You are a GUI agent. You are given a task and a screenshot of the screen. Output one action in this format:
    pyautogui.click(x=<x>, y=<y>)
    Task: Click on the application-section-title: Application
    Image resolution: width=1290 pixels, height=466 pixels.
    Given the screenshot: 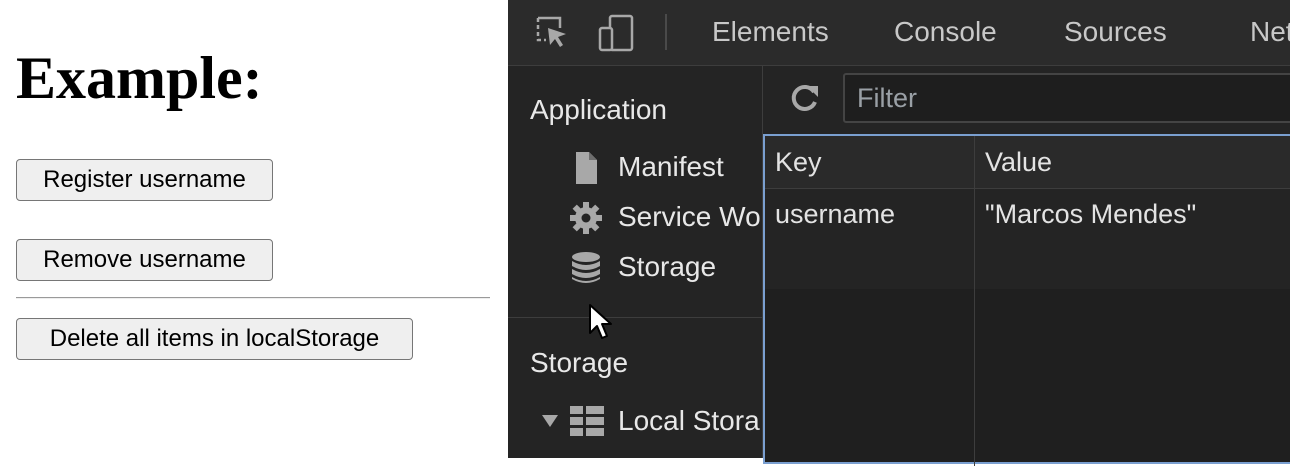 What is the action you would take?
    pyautogui.click(x=598, y=109)
    